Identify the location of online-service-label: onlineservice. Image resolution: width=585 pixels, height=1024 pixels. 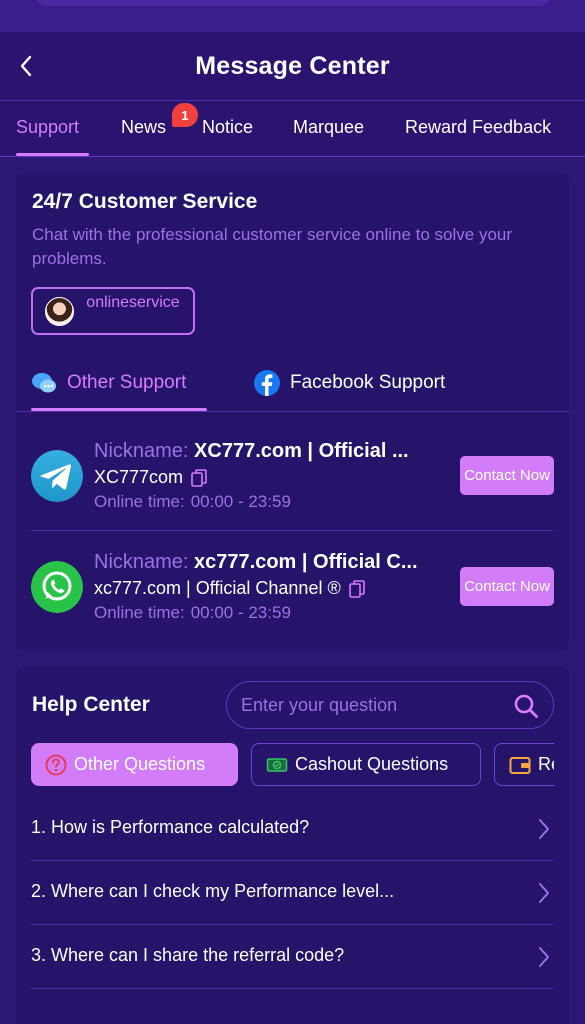
(133, 302).